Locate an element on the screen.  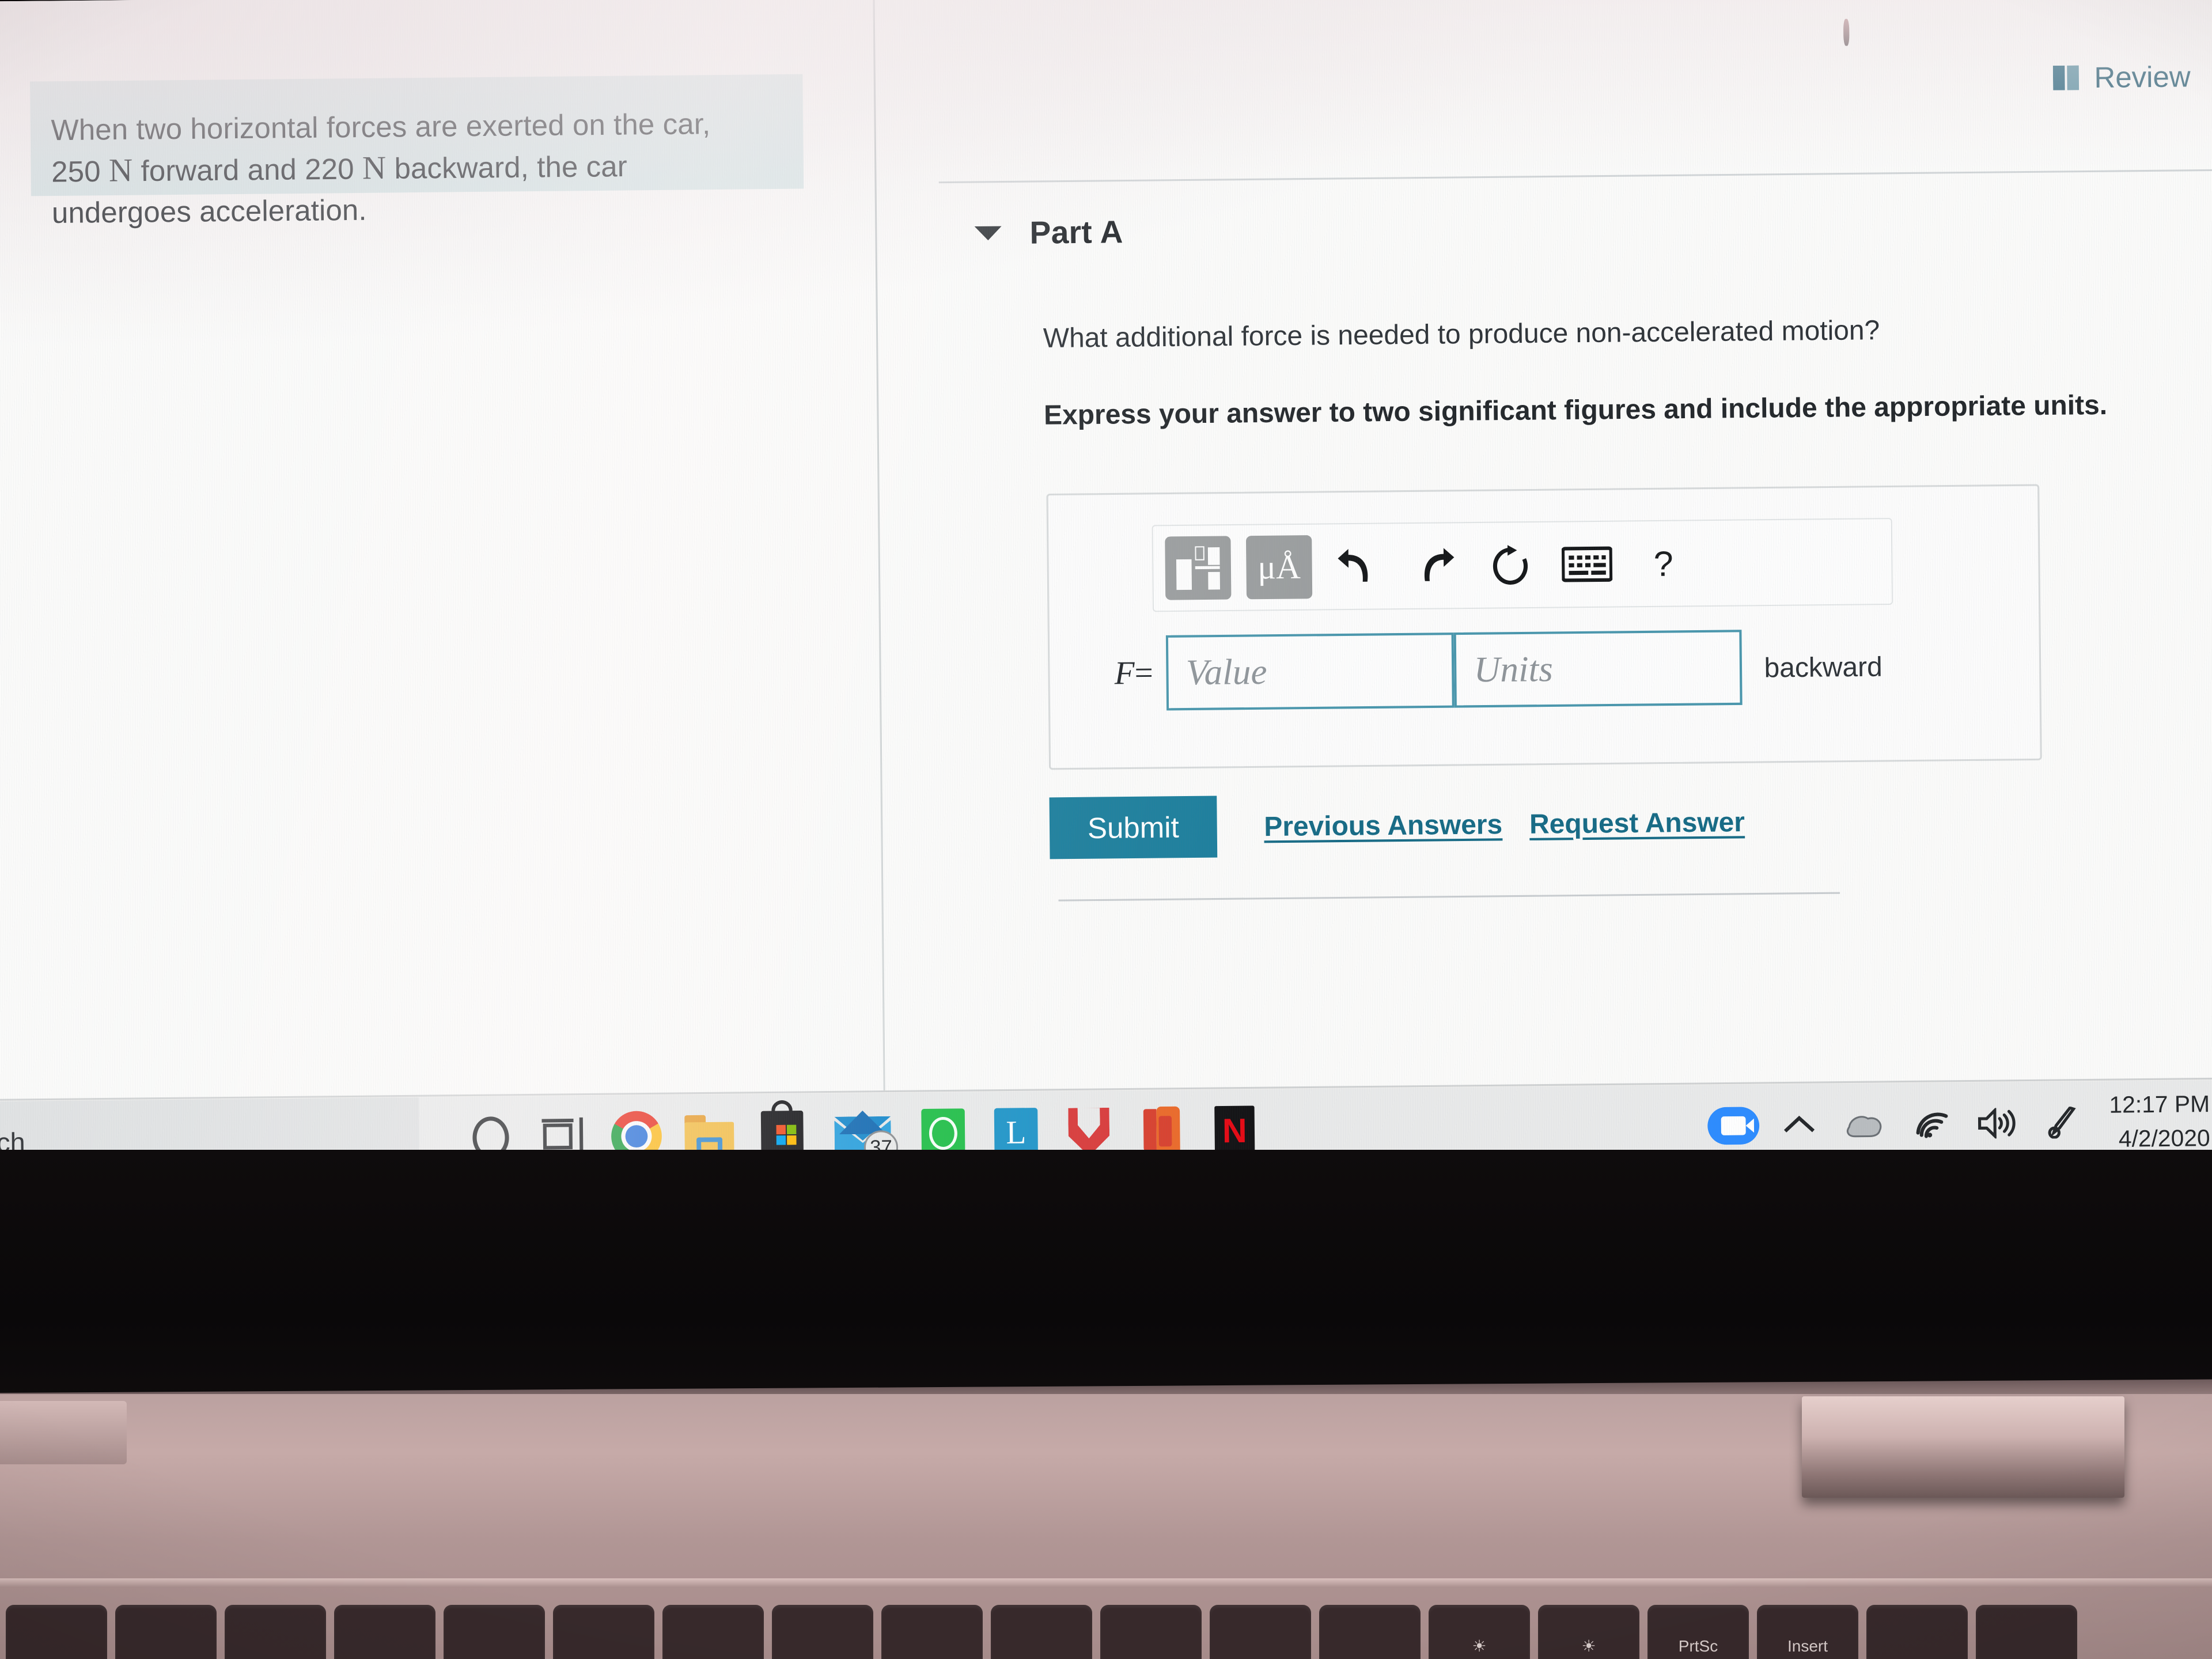
keyboard-row: ☀ ☀ PrtSc Insert is located at coordinates (1106, 1632).